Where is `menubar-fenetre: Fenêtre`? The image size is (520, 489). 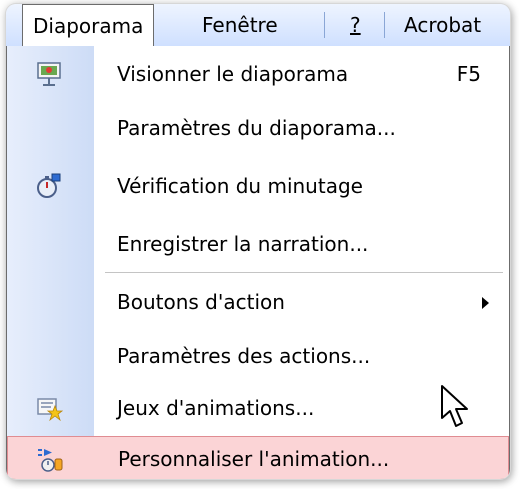 menubar-fenetre: Fenêtre is located at coordinates (240, 25).